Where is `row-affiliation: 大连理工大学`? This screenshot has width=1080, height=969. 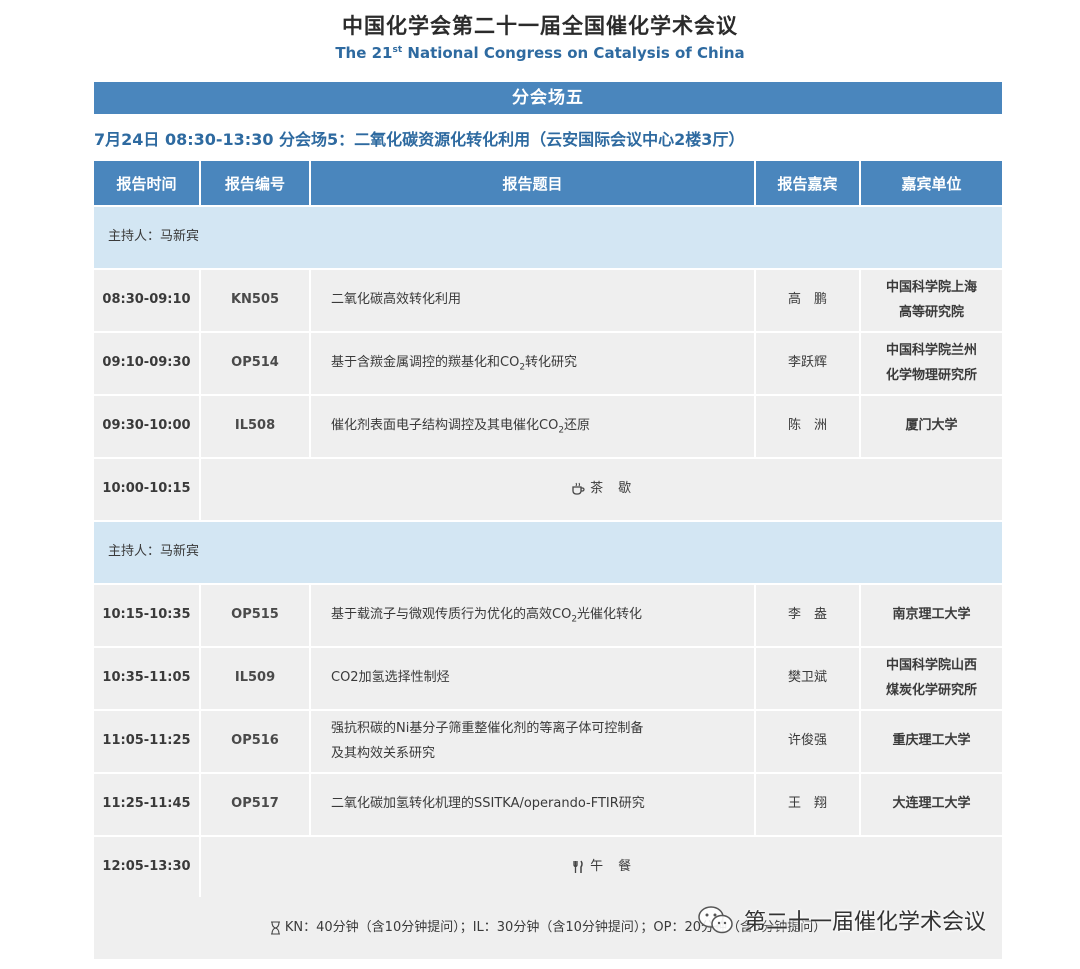 row-affiliation: 大连理工大学 is located at coordinates (931, 804).